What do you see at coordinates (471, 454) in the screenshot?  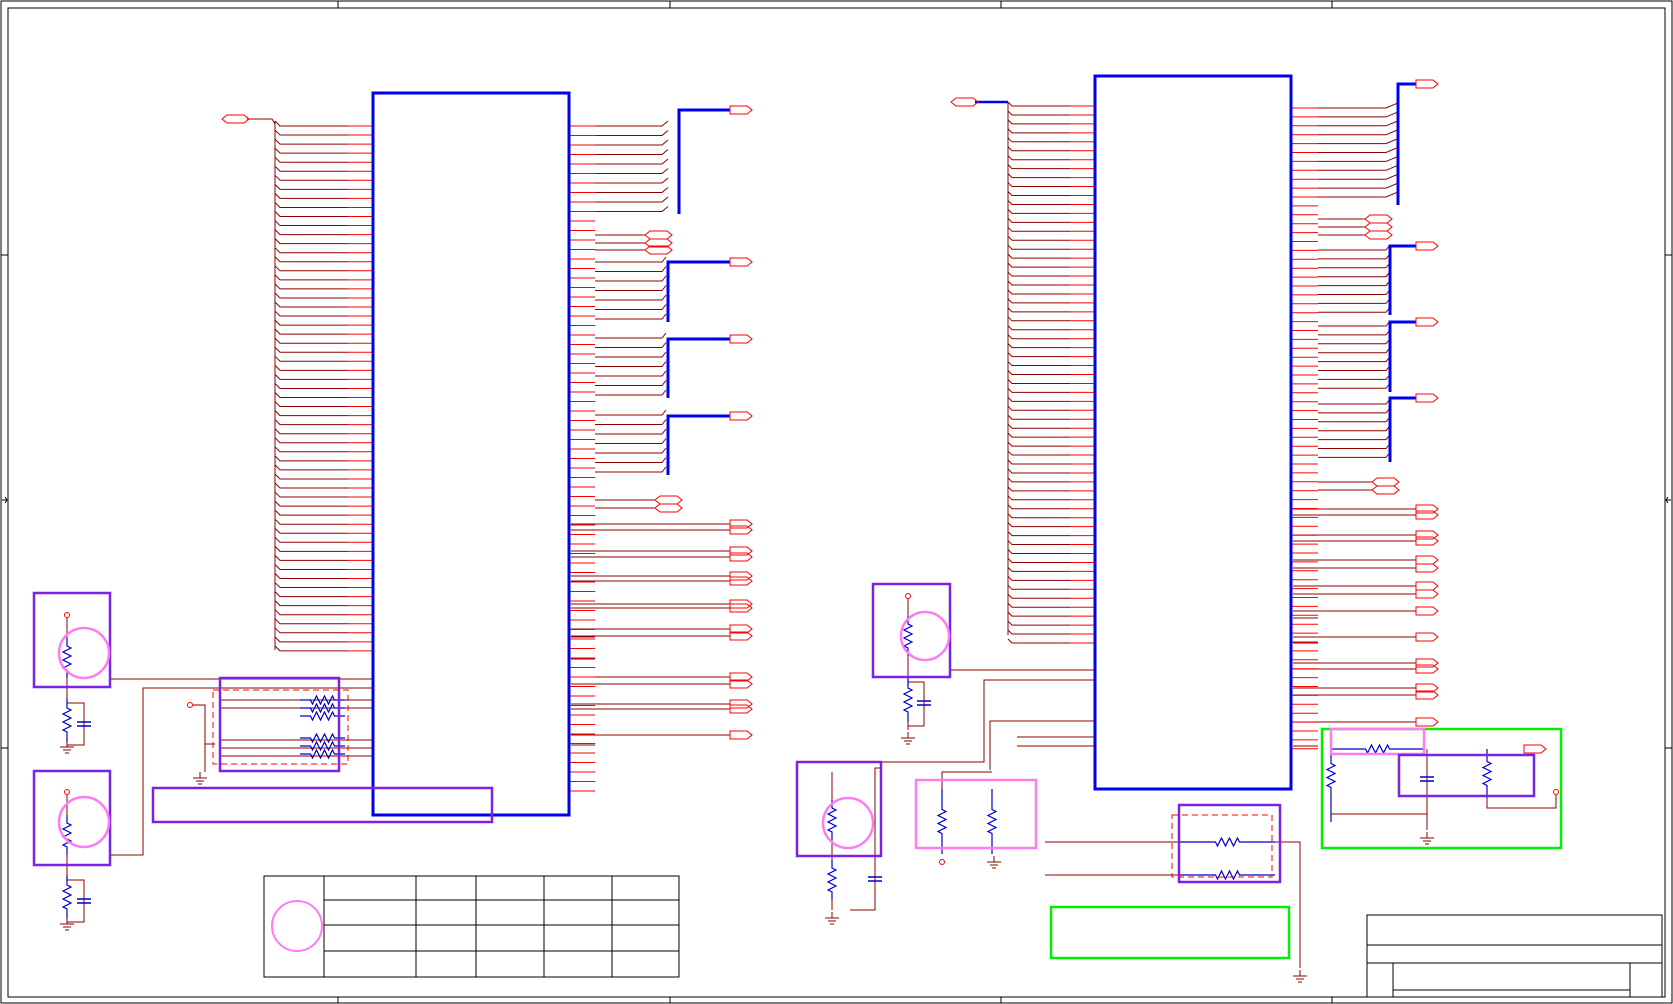 I see `left-ic-body` at bounding box center [471, 454].